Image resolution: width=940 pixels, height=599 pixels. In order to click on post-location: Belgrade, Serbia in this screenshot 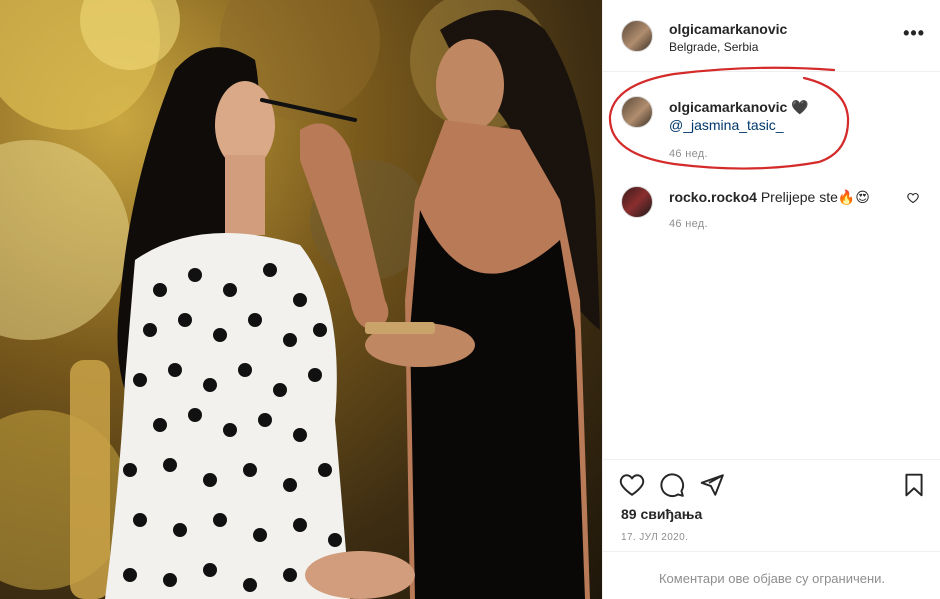, I will do `click(713, 47)`.